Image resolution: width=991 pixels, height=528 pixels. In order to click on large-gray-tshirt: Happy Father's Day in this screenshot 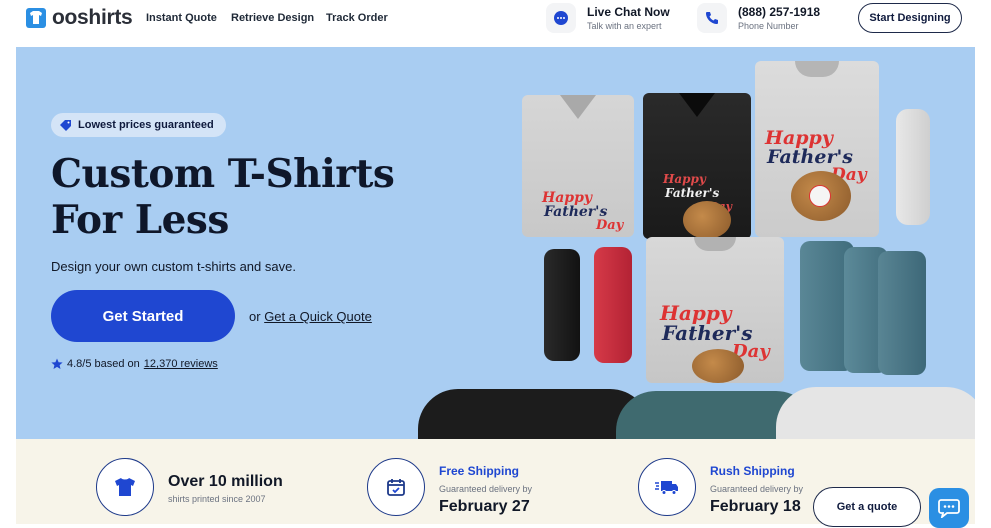, I will do `click(817, 149)`.